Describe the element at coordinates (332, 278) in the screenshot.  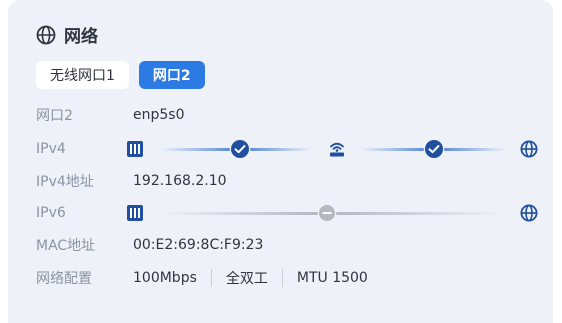
I see `mtu-value: MTU 1500` at that location.